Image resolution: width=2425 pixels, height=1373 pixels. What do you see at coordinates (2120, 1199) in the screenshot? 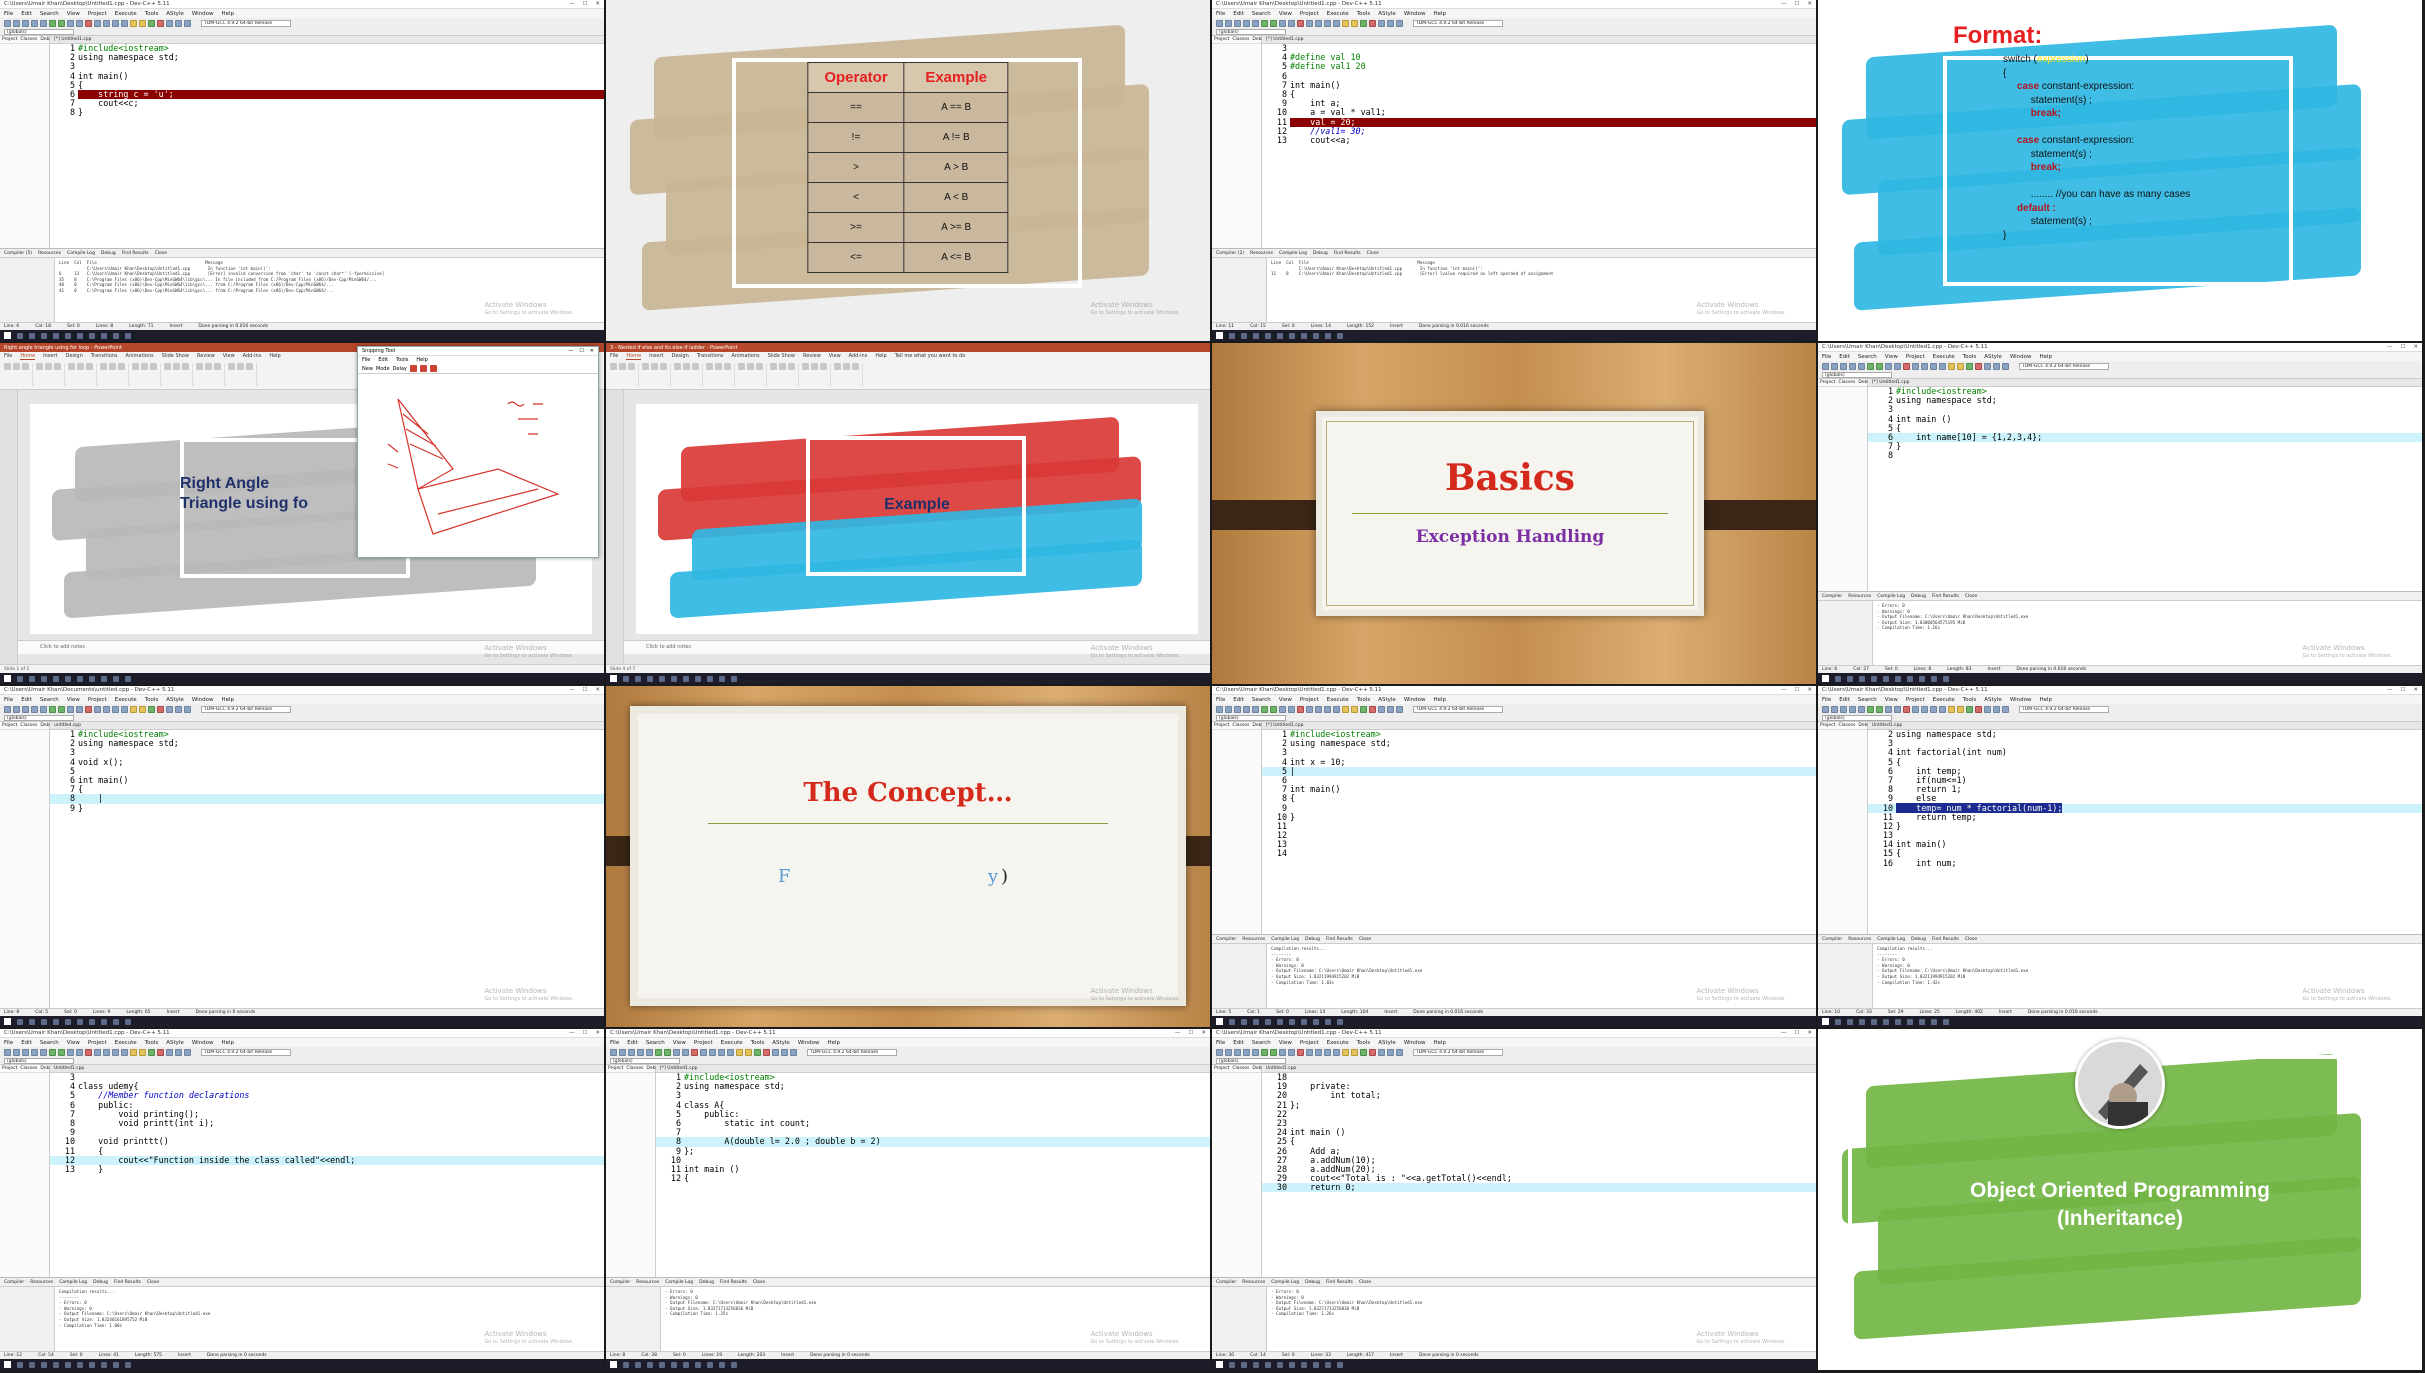
I see `video-thumbnail-tile: Object Oriented Programming (Inheritance)` at bounding box center [2120, 1199].